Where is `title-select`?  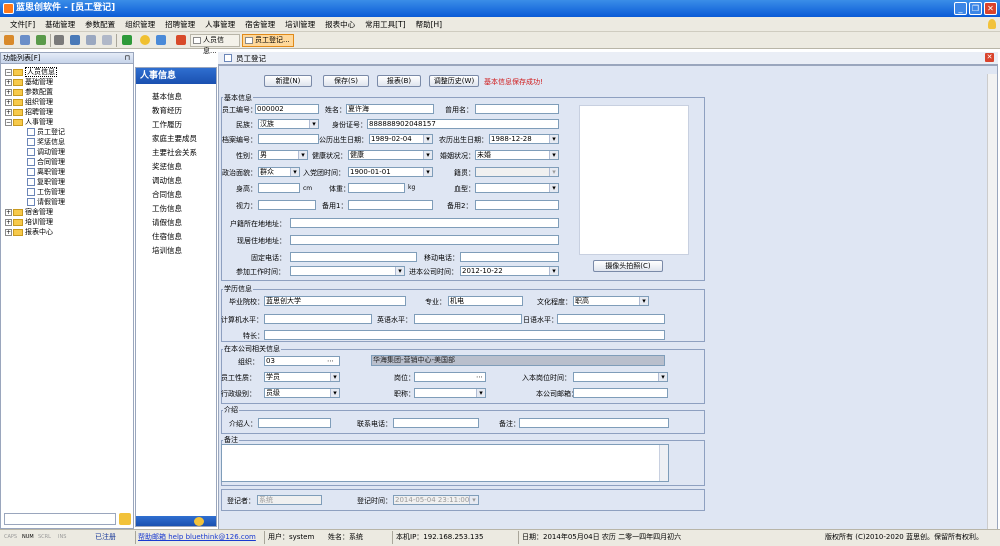
title-select is located at coordinates (450, 393).